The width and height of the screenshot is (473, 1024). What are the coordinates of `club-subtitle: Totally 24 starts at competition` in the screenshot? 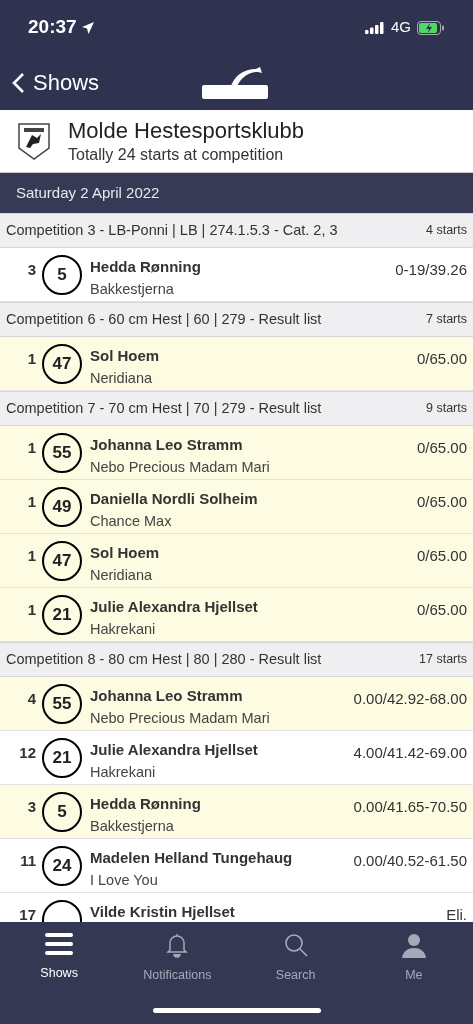 It's located at (176, 154).